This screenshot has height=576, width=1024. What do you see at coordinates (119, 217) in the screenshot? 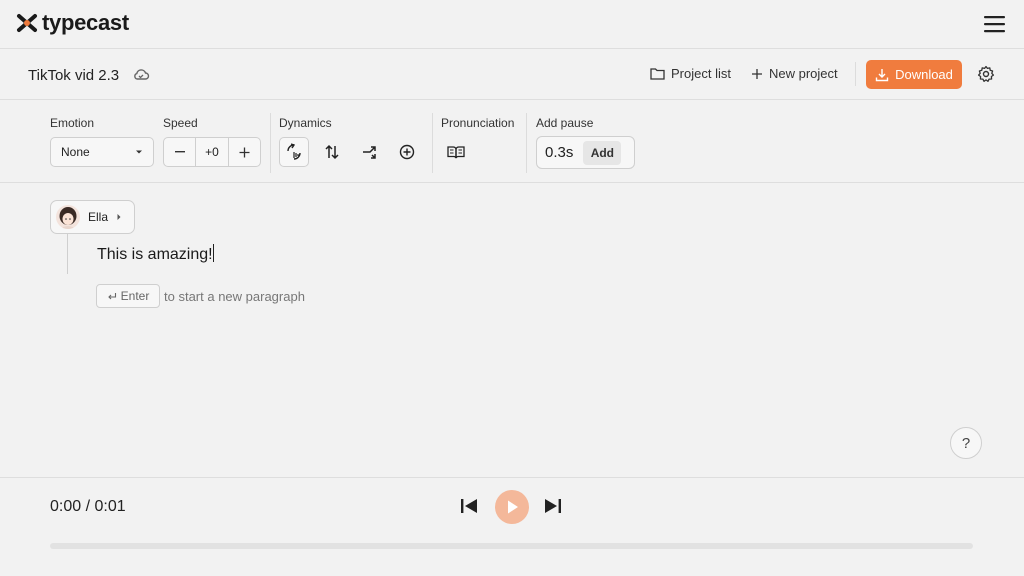
I see `caret-right-icon` at bounding box center [119, 217].